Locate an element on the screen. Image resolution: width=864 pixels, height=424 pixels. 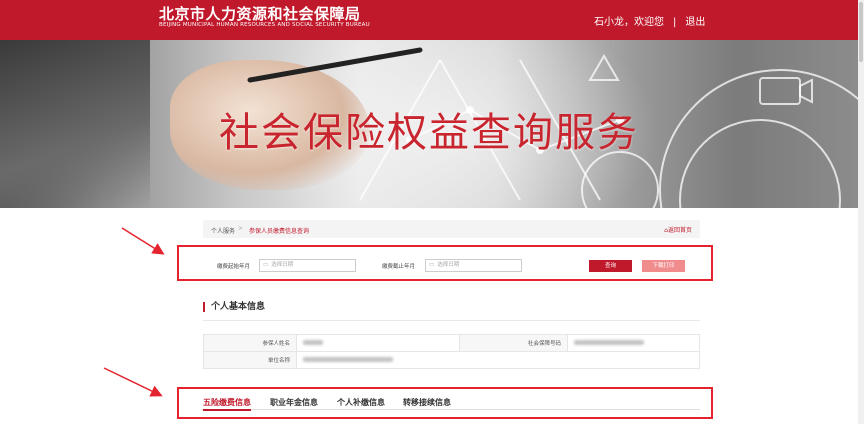
annotation-arrows is located at coordinates (134, 312).